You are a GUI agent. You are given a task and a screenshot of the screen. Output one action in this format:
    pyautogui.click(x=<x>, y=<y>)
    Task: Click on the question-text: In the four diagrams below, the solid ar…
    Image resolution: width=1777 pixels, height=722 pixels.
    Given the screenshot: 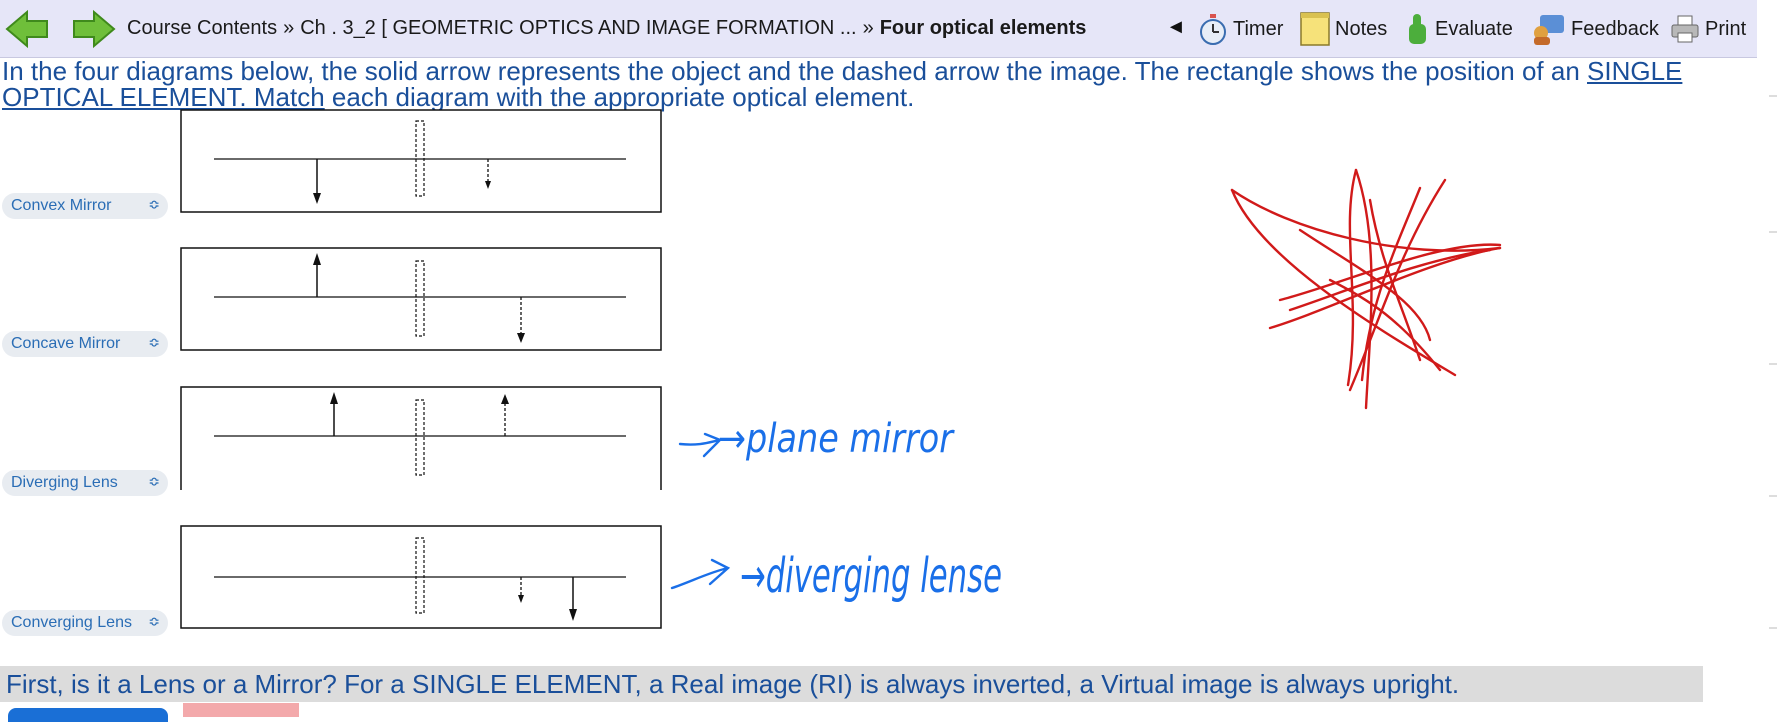 What is the action you would take?
    pyautogui.click(x=872, y=84)
    